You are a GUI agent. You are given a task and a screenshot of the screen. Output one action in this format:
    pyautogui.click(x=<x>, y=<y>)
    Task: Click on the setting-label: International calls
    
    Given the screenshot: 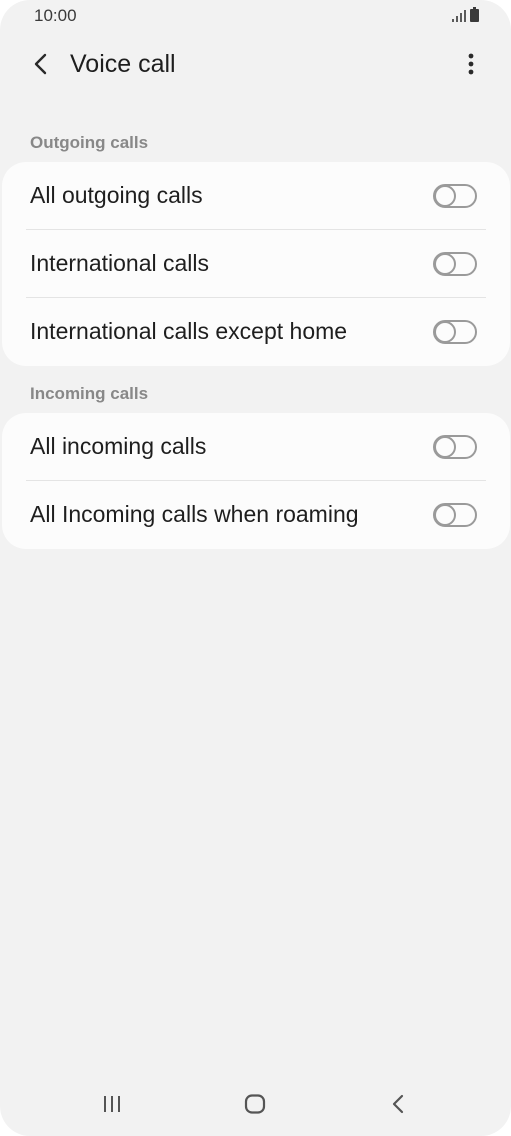 What is the action you would take?
    pyautogui.click(x=119, y=263)
    